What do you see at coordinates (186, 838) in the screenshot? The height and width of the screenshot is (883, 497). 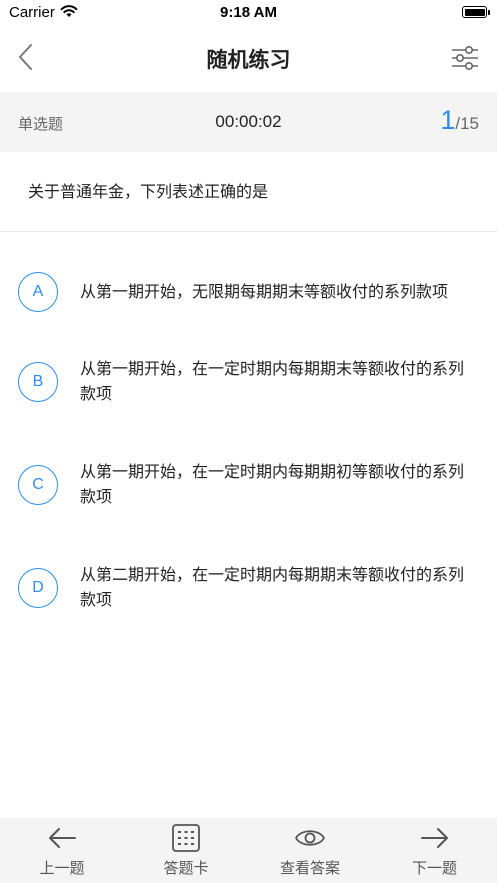 I see `answer-card-icon` at bounding box center [186, 838].